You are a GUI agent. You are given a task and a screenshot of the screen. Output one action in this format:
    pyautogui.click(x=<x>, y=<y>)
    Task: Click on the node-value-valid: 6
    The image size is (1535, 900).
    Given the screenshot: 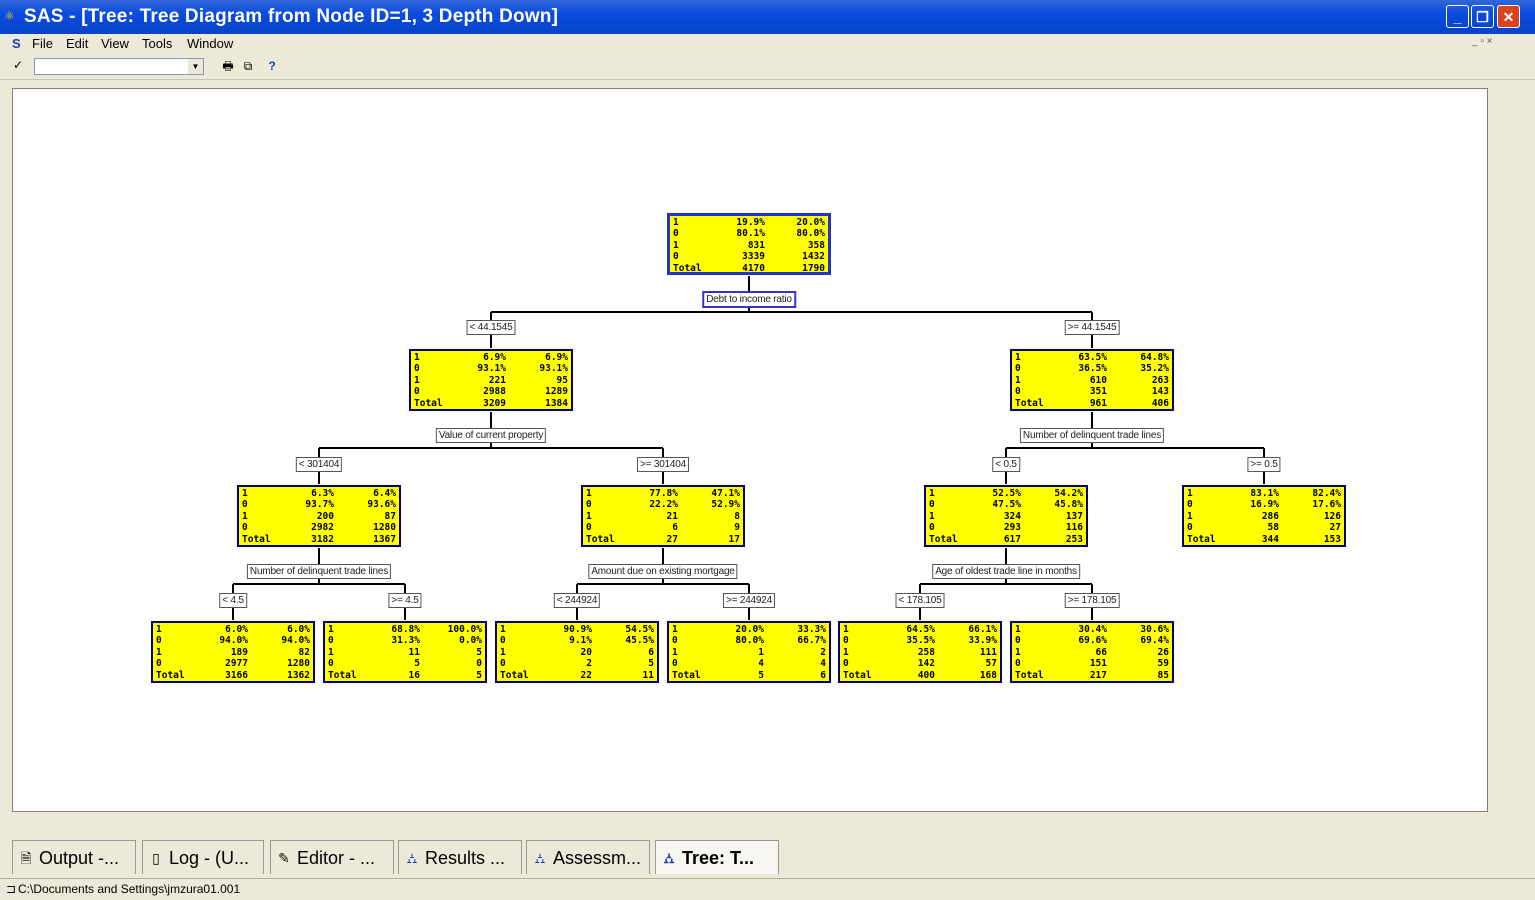 What is the action you would take?
    pyautogui.click(x=823, y=675)
    